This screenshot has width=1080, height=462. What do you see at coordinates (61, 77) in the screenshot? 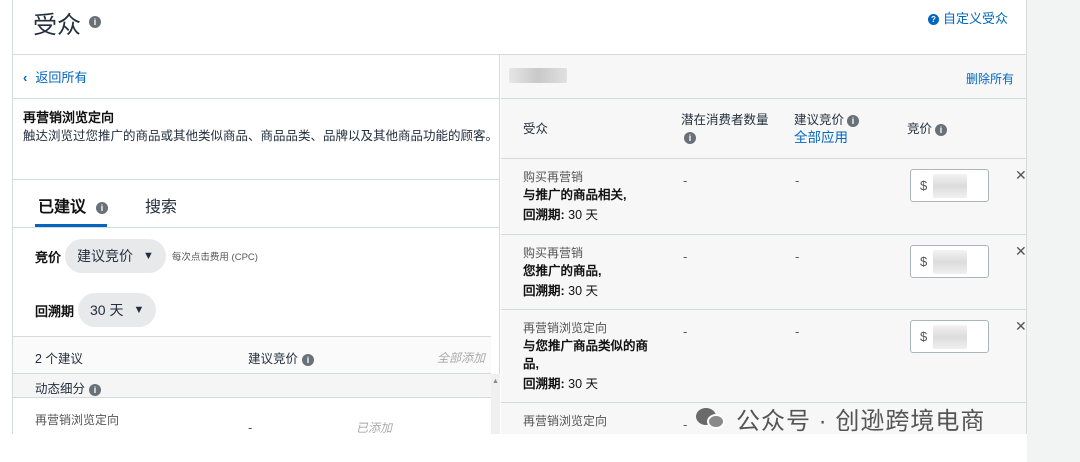
I see `back-label: 返回所有` at bounding box center [61, 77].